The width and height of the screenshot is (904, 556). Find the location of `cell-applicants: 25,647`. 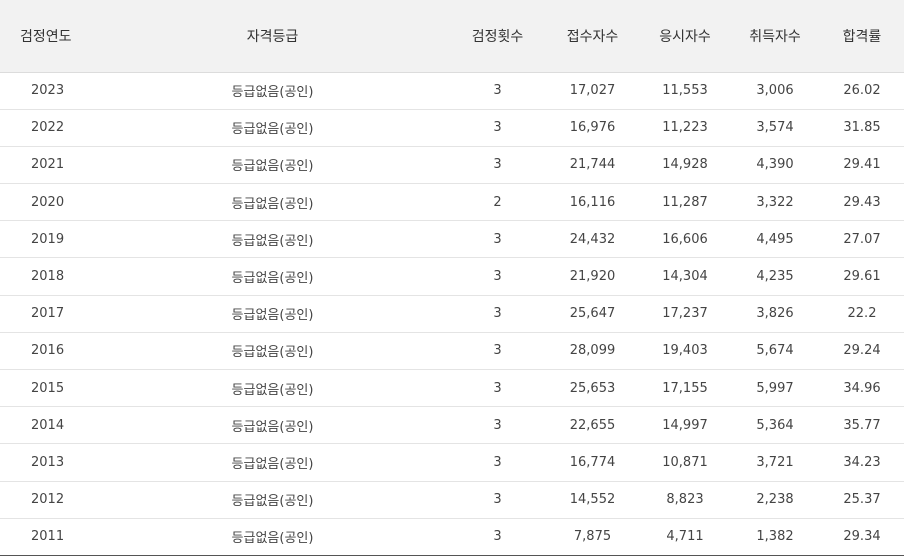

cell-applicants: 25,647 is located at coordinates (592, 314).